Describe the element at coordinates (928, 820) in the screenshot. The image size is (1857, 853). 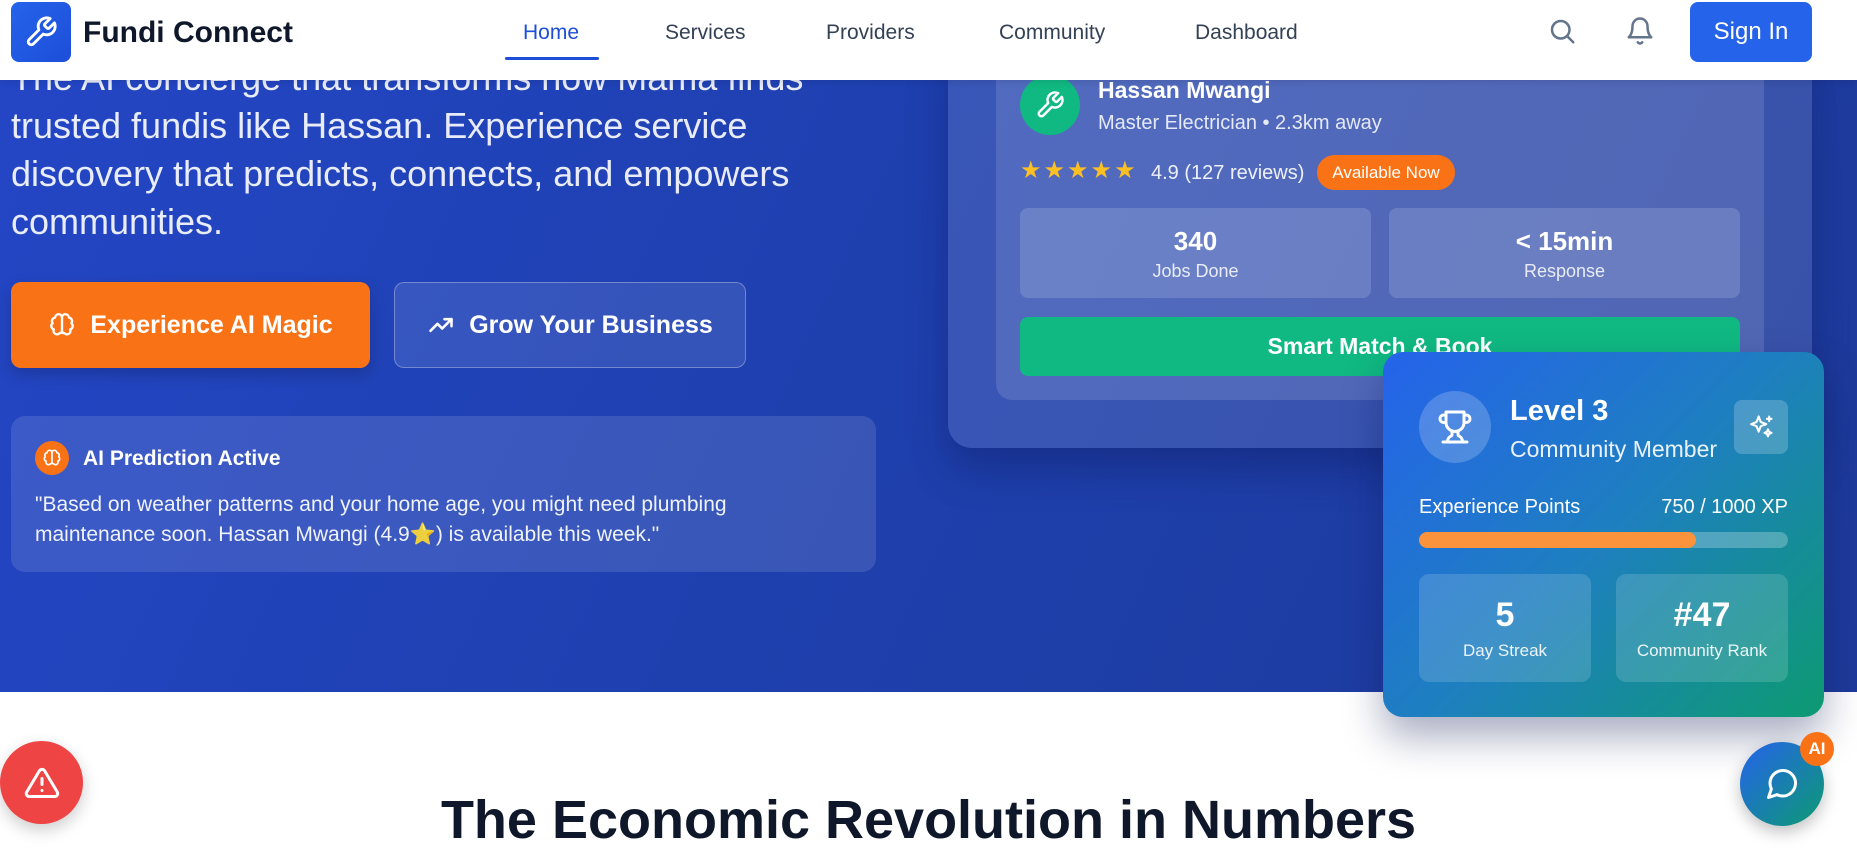
I see `section-title: The Economic Revolution in Numbers` at that location.